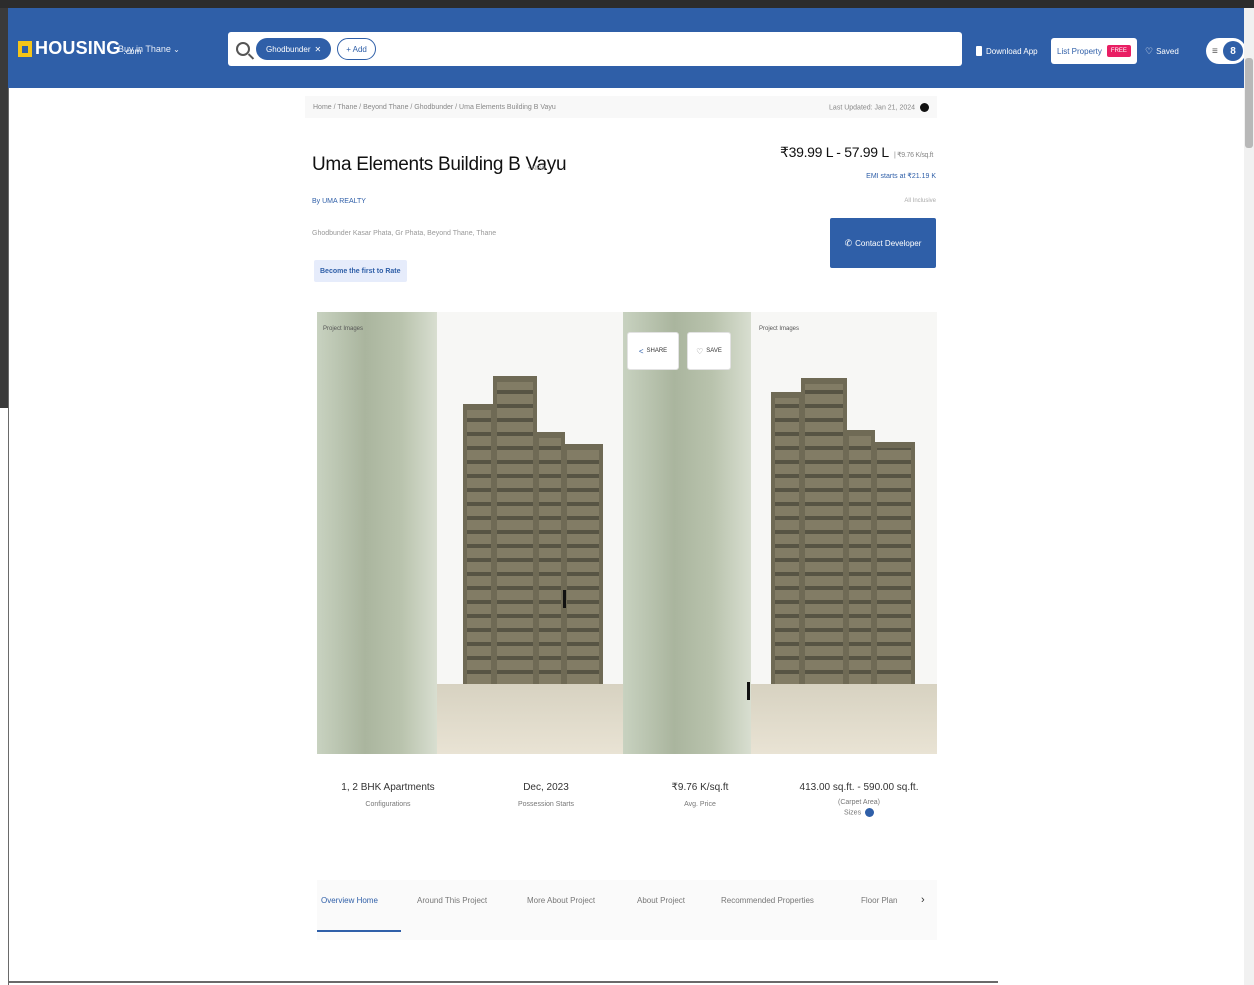 This screenshot has height=985, width=1254. Describe the element at coordinates (388, 787) in the screenshot. I see `stat-value: 1, 2 BHK Apartments` at that location.